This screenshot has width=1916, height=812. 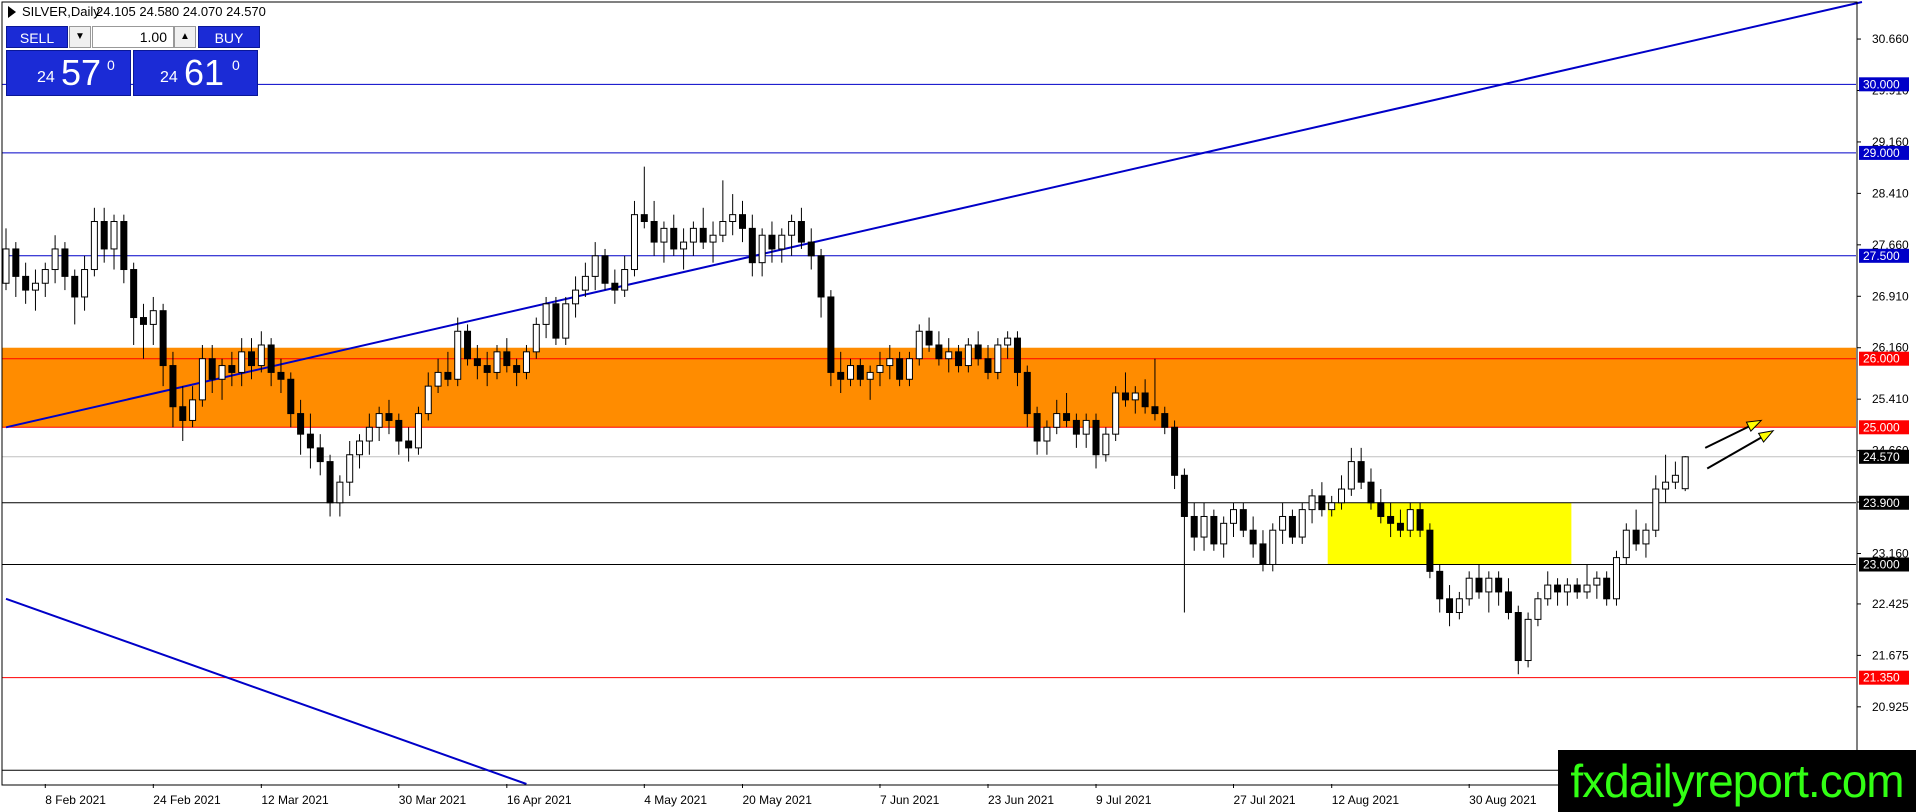 I want to click on level-price-label: 27.500, so click(x=1881, y=256).